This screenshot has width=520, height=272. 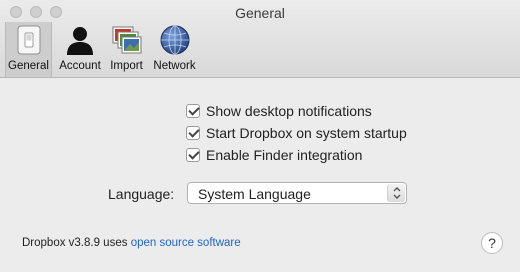 I want to click on tab-network-label: Network, so click(x=174, y=66).